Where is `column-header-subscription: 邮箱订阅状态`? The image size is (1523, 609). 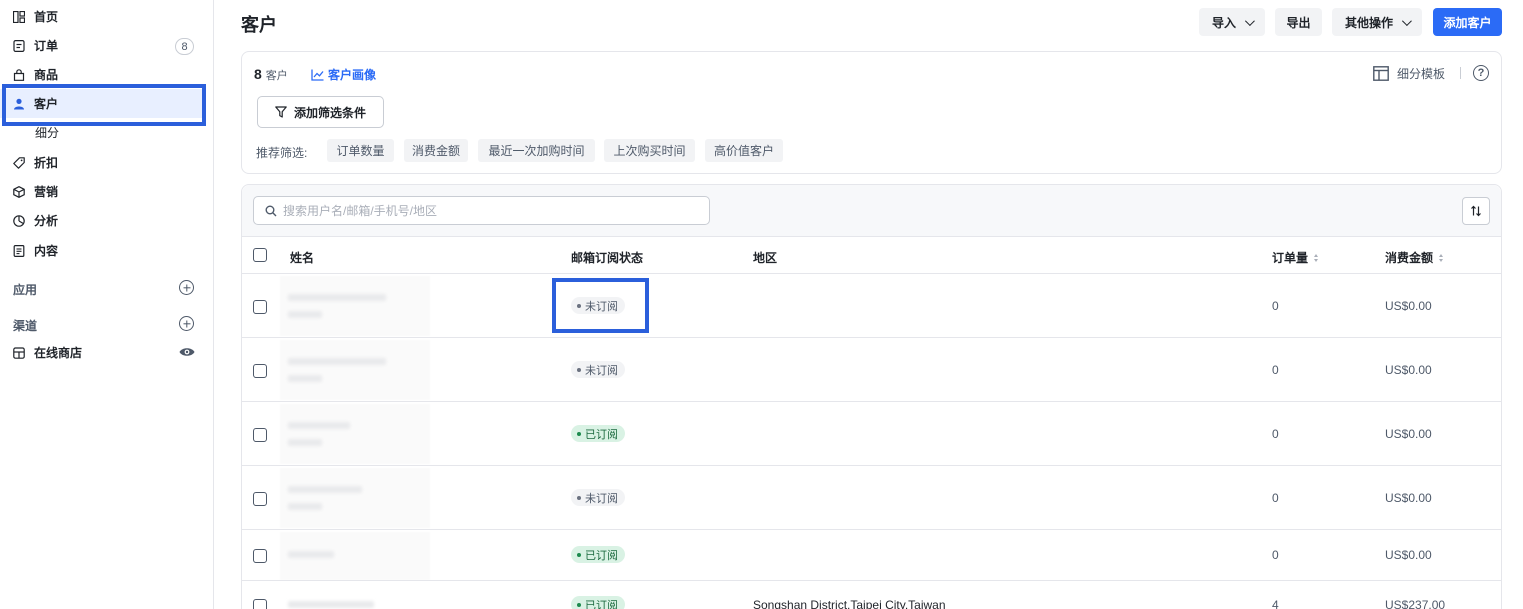 column-header-subscription: 邮箱订阅状态 is located at coordinates (607, 258).